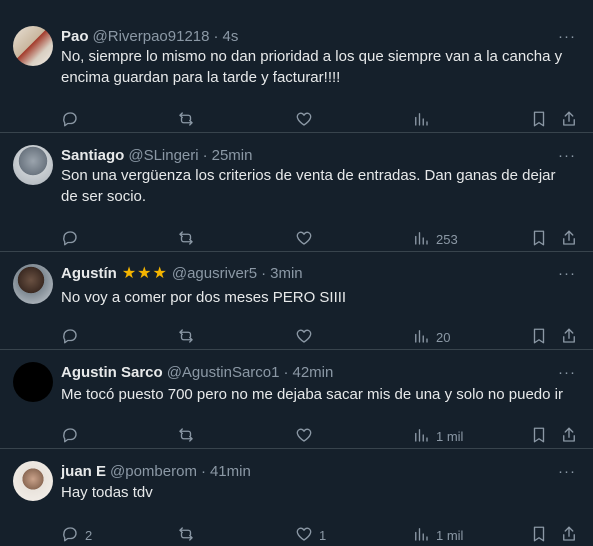 This screenshot has width=593, height=546. I want to click on tweet-actions: 2 1 1 mil, so click(296, 535).